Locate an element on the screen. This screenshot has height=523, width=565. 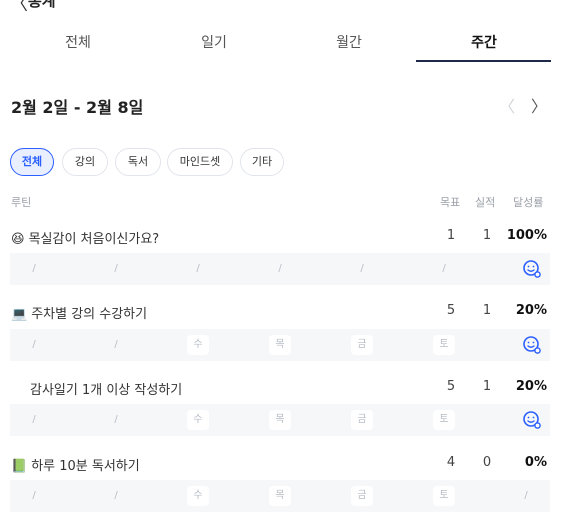
column-header-rate: 달성률 is located at coordinates (528, 202).